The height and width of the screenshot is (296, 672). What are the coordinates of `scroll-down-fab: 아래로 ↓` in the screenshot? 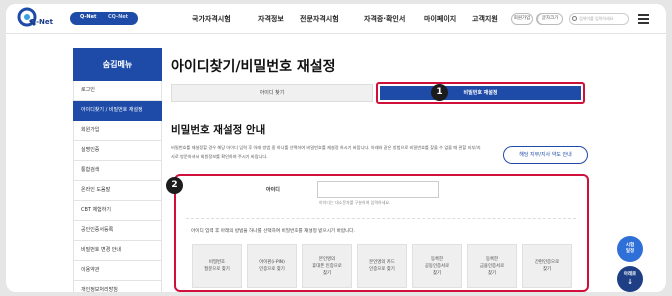 It's located at (630, 279).